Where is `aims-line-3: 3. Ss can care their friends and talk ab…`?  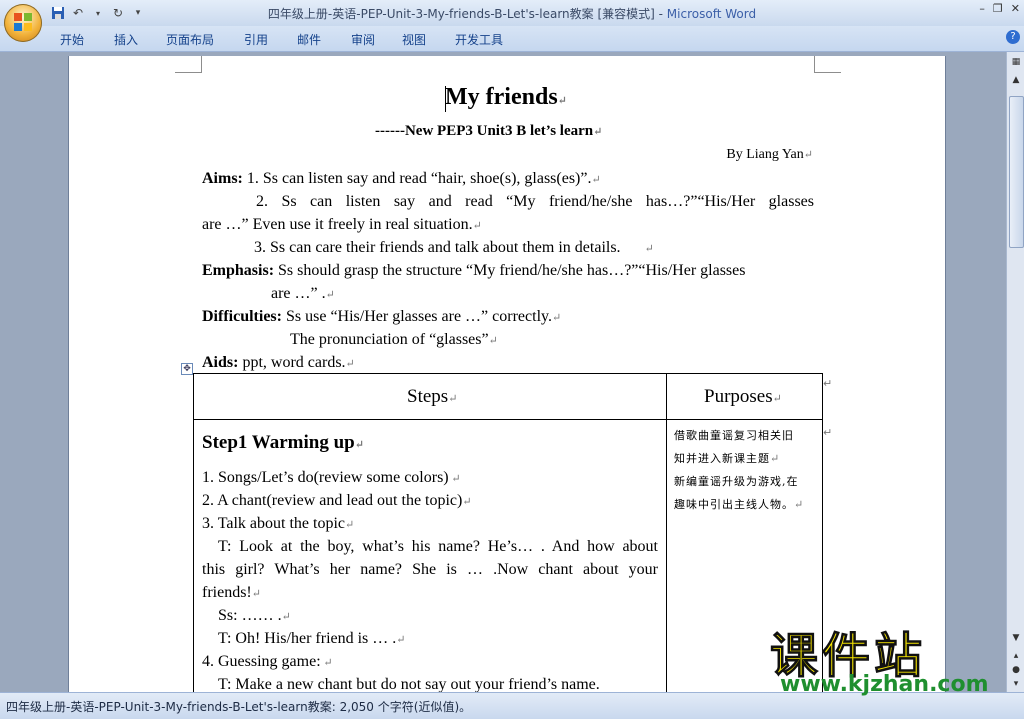
aims-line-3: 3. Ss can care their friends and talk ab… is located at coordinates (454, 248).